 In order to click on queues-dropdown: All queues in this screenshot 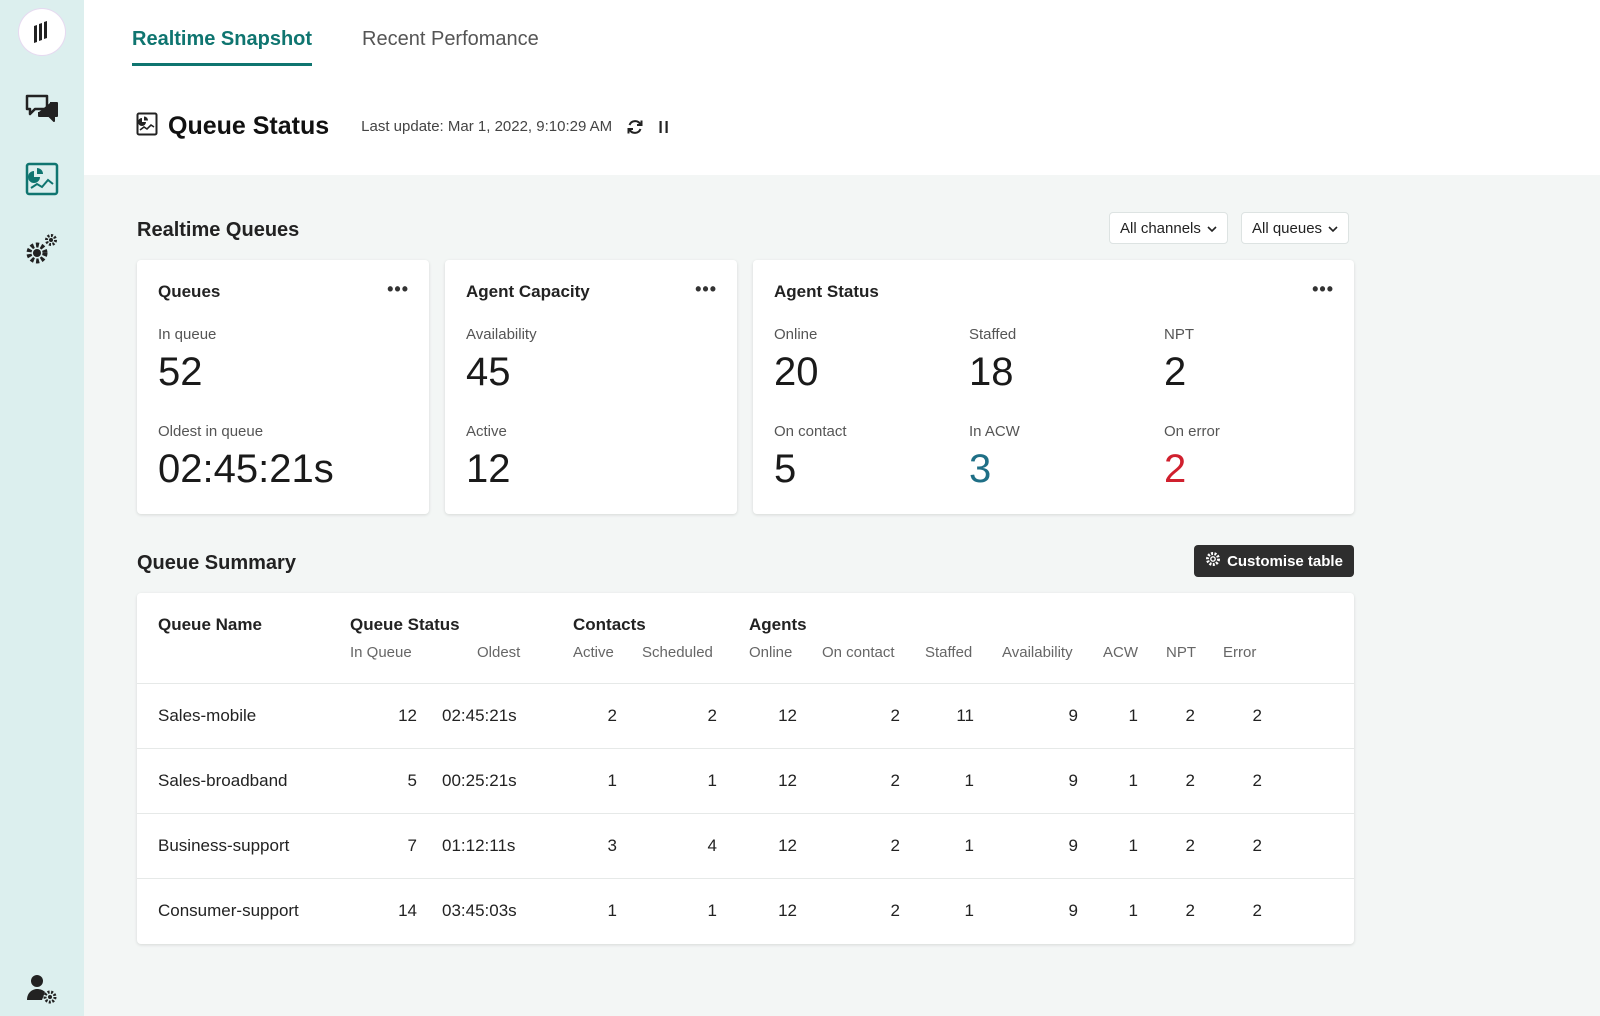, I will do `click(1295, 228)`.